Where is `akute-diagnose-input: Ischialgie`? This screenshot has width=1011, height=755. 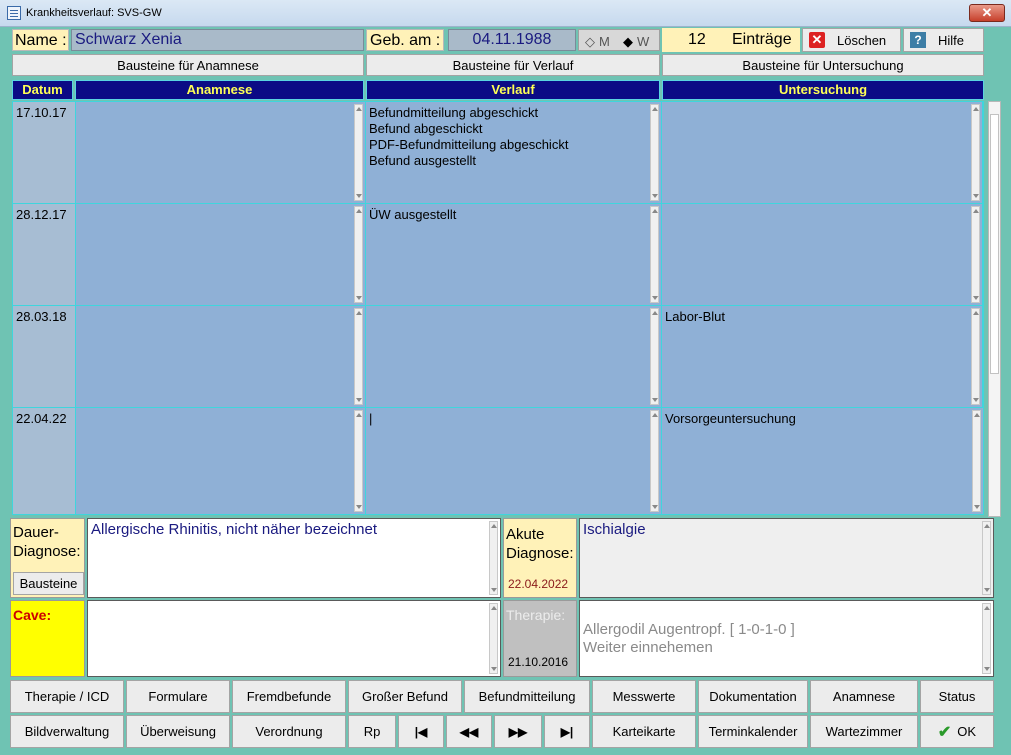
akute-diagnose-input: Ischialgie is located at coordinates (786, 558).